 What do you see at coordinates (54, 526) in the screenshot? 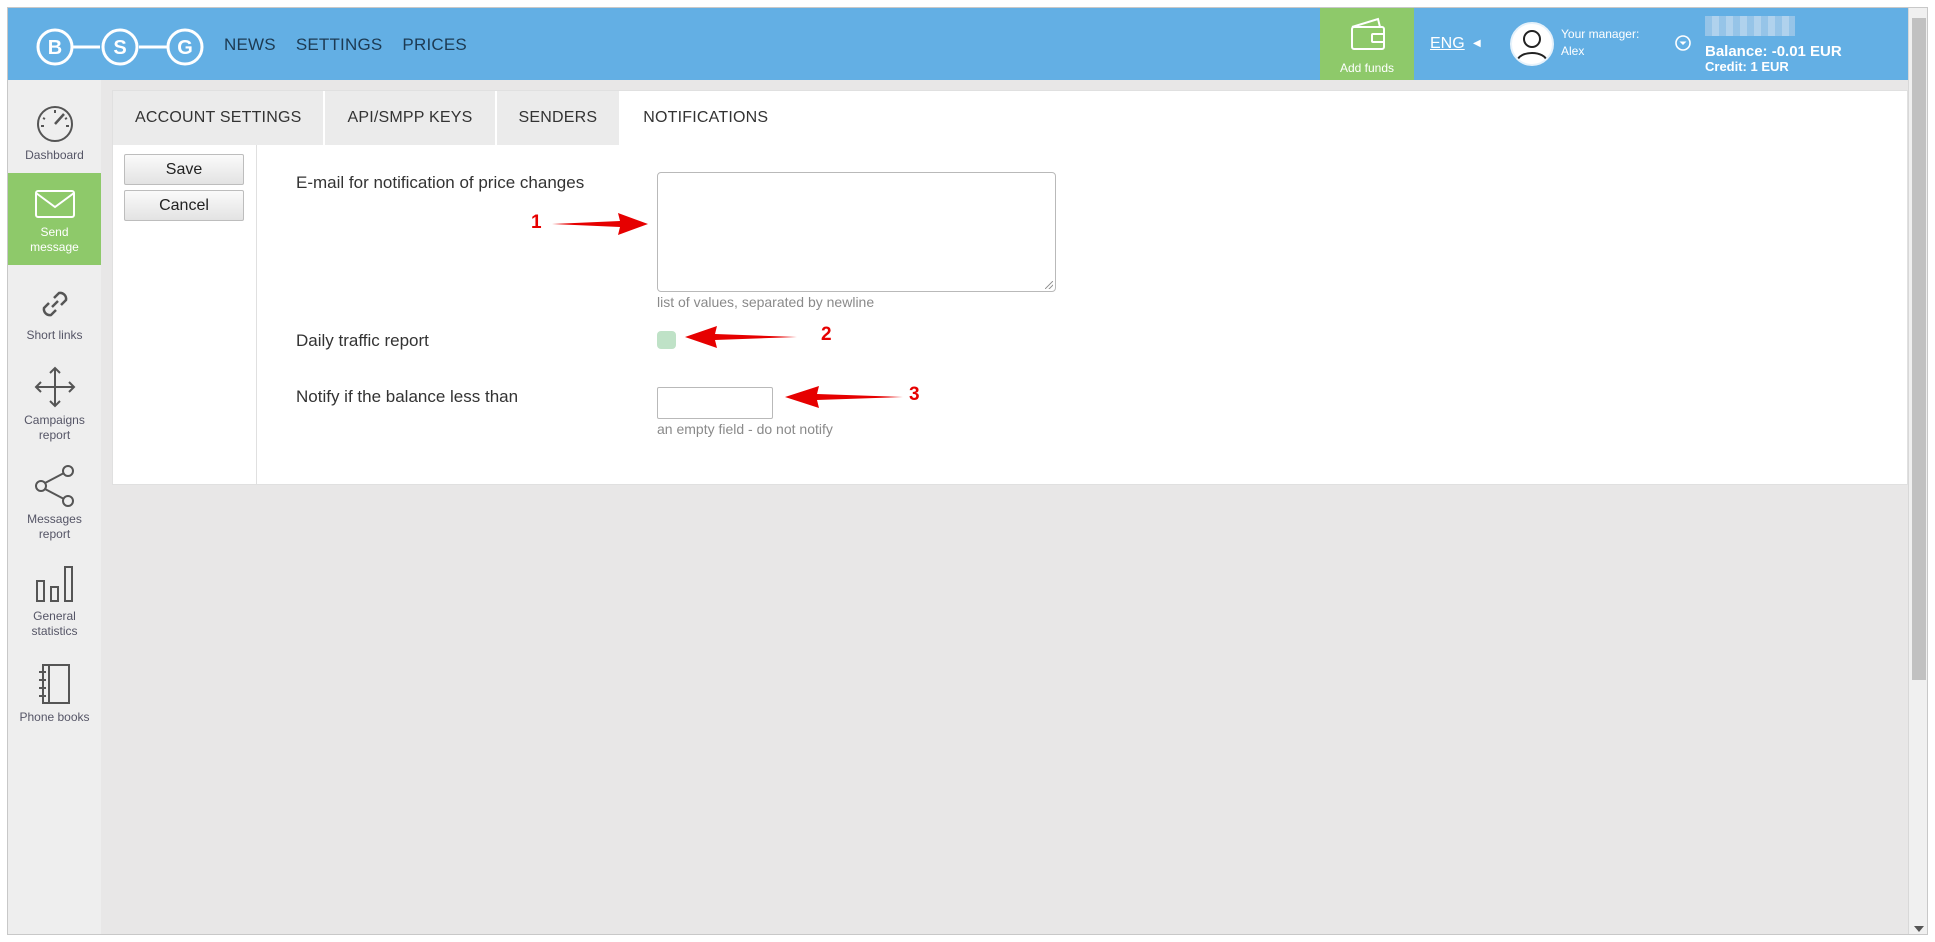
I see `sidebar-item-label: Messages report` at bounding box center [54, 526].